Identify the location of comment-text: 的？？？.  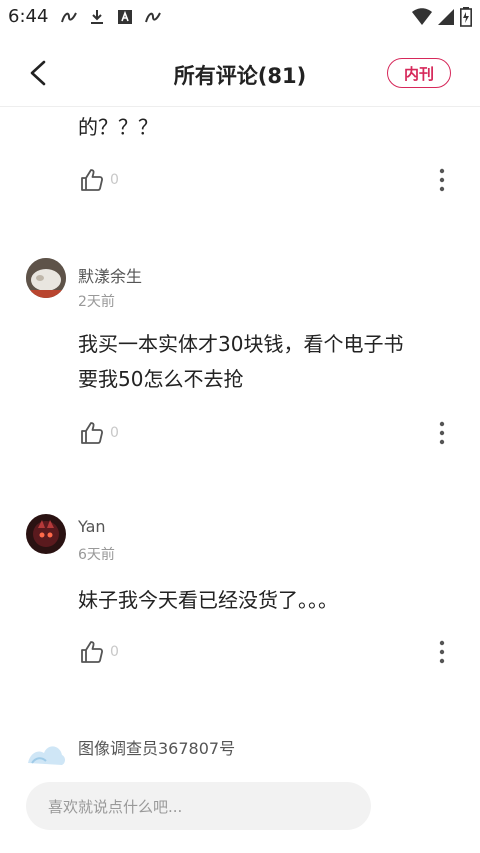
(118, 127).